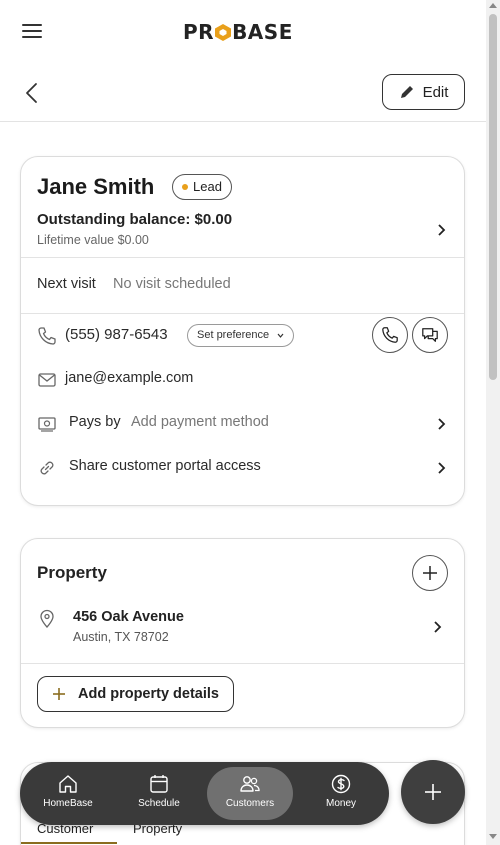  I want to click on edit-label: Edit, so click(435, 92).